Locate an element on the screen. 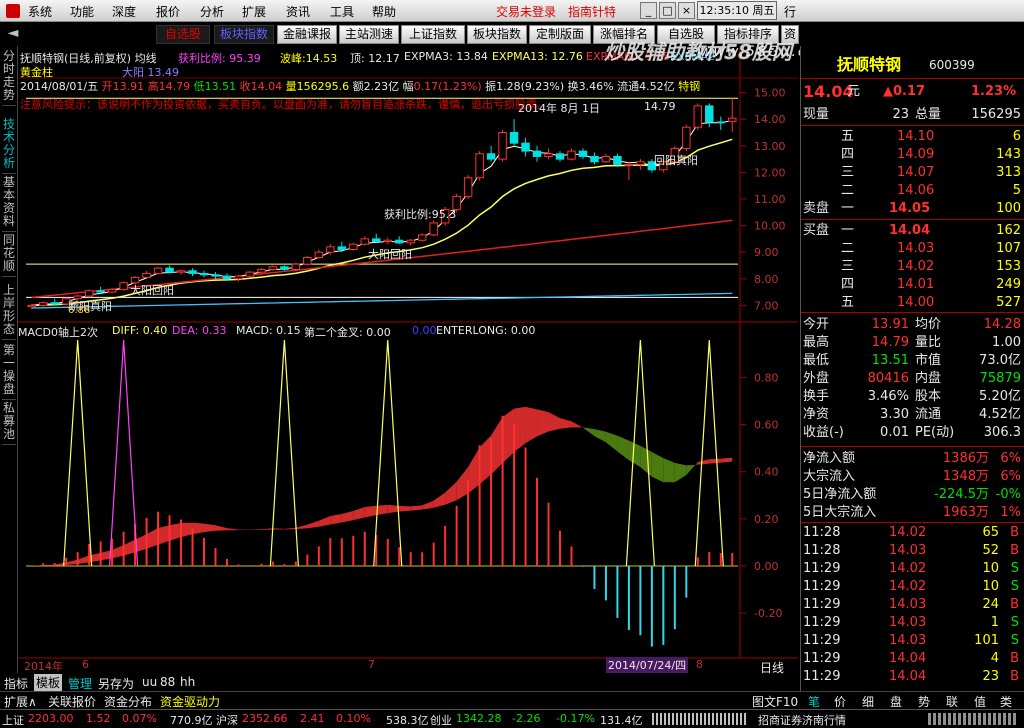 The image size is (1024, 728). trade-login-alert: 交易未登录 is located at coordinates (526, 11).